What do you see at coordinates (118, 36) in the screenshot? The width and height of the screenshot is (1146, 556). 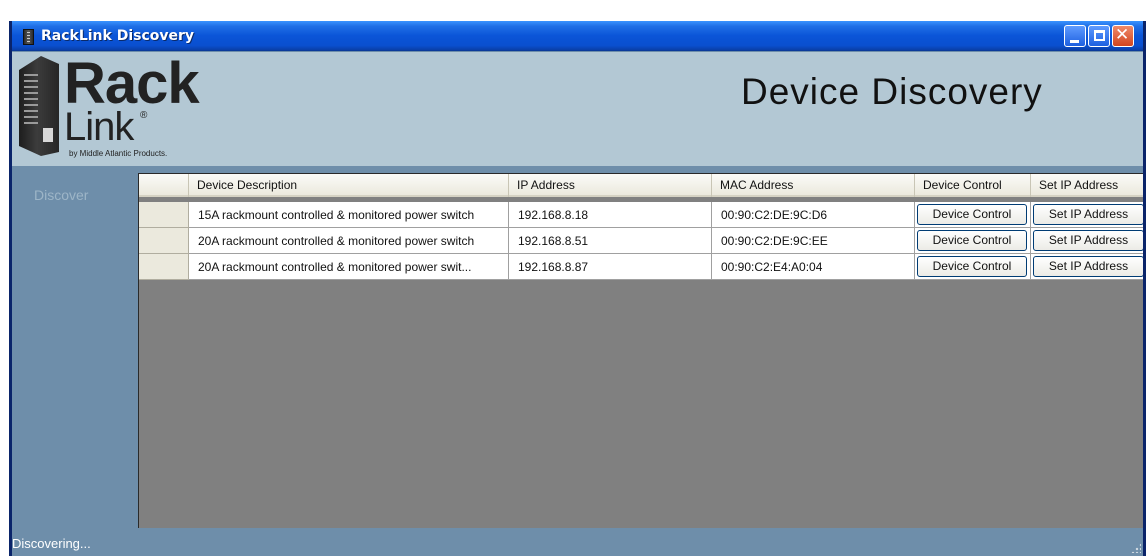 I see `window-title: RackLink Discovery` at bounding box center [118, 36].